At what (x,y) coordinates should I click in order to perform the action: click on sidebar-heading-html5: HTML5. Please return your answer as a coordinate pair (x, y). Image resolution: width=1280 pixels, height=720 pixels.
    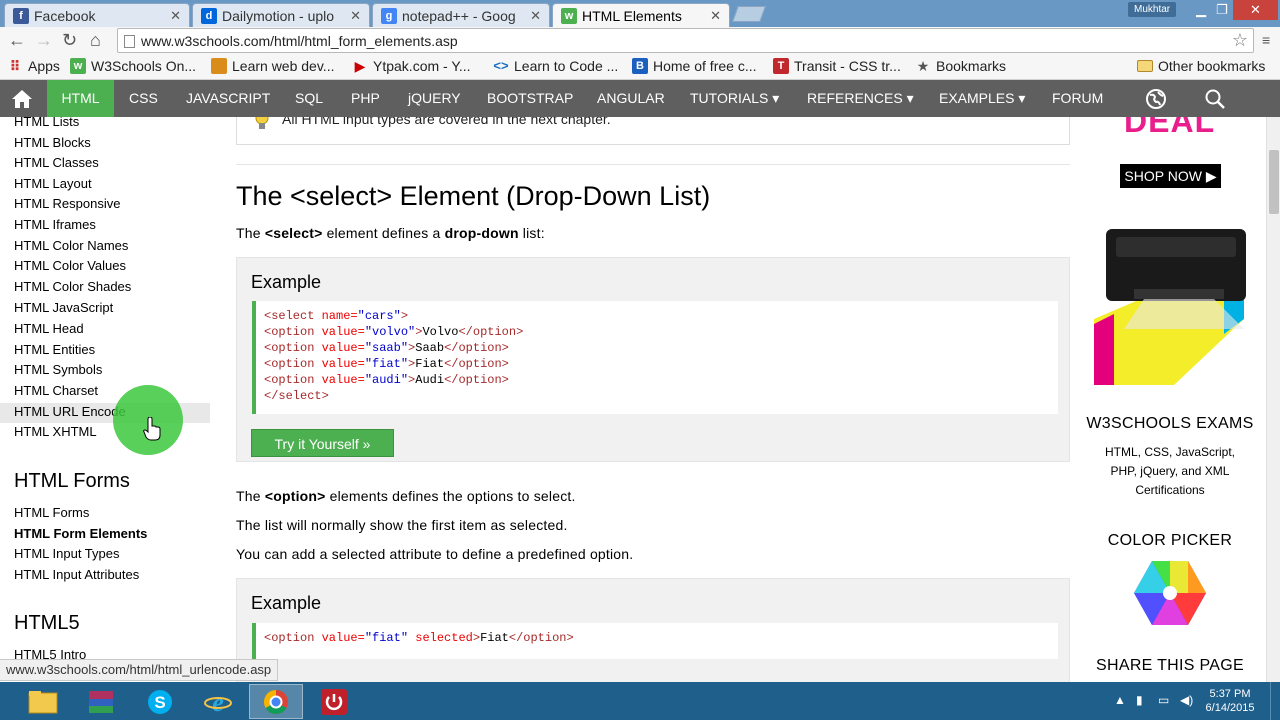
    Looking at the image, I should click on (47, 623).